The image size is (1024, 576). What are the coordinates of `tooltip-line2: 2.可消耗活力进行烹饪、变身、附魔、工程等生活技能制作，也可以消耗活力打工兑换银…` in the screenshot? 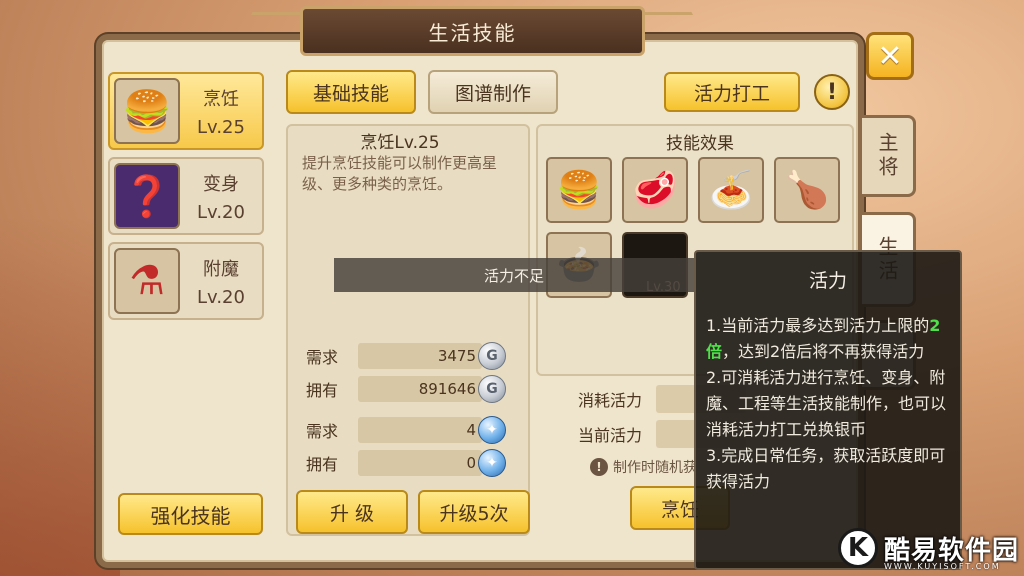 It's located at (826, 403).